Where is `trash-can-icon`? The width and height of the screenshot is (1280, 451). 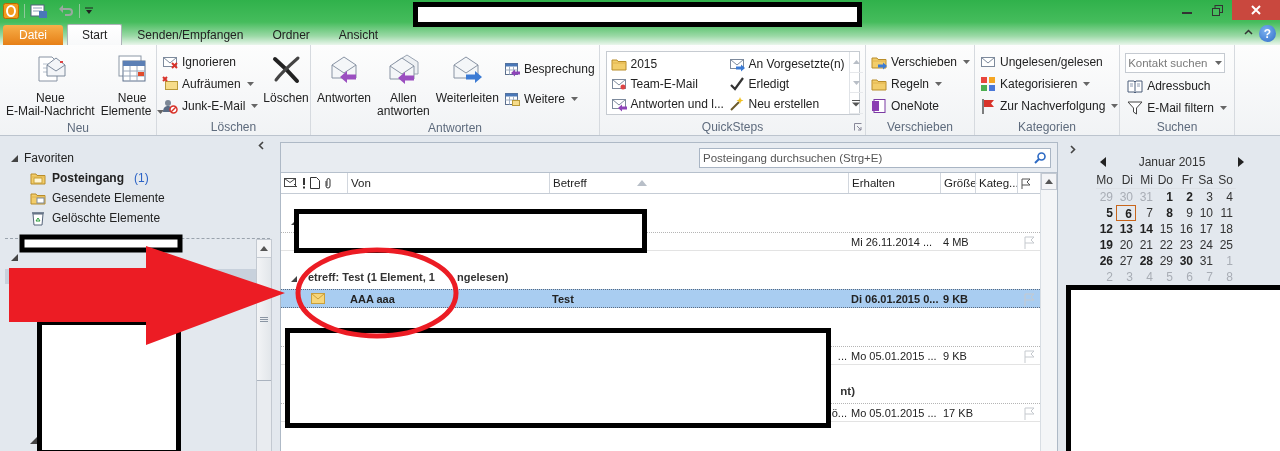 trash-can-icon is located at coordinates (38, 218).